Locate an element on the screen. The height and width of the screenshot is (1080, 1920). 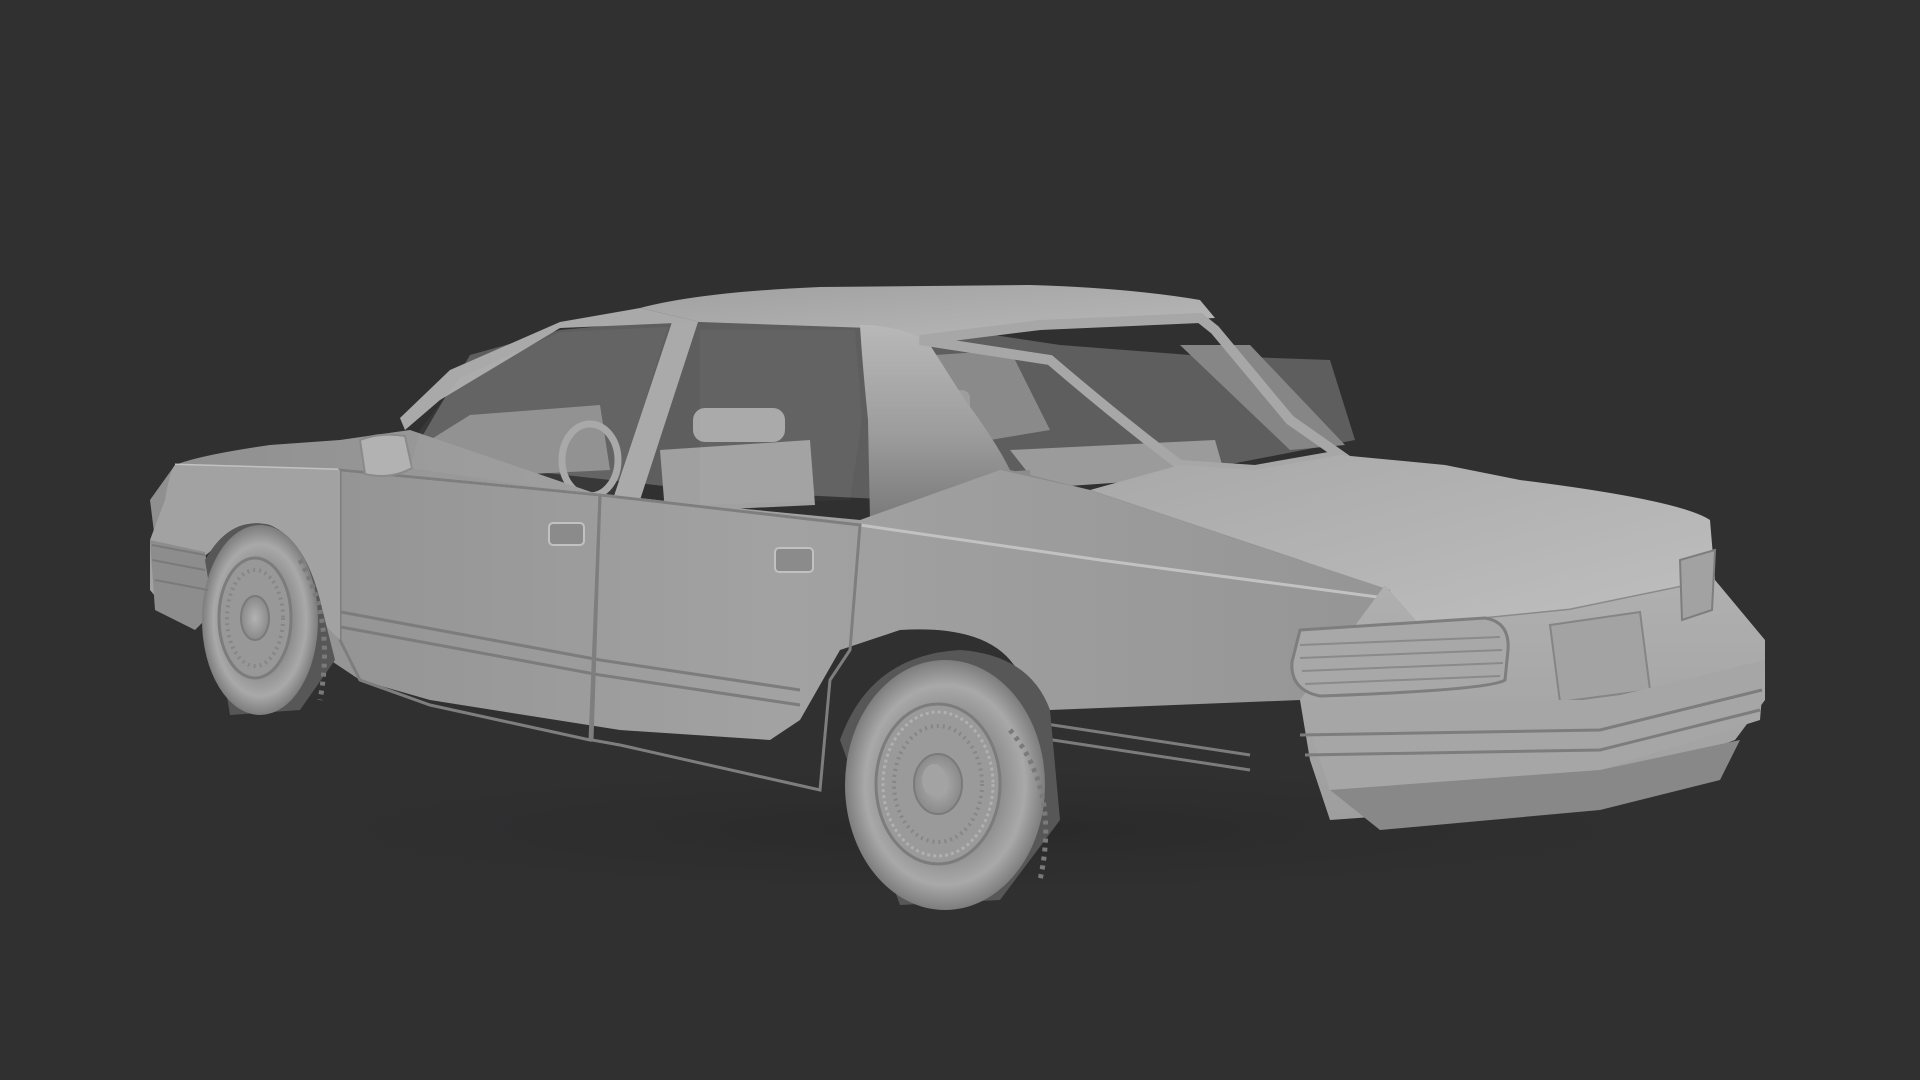
tail-light-right is located at coordinates (1697, 585).